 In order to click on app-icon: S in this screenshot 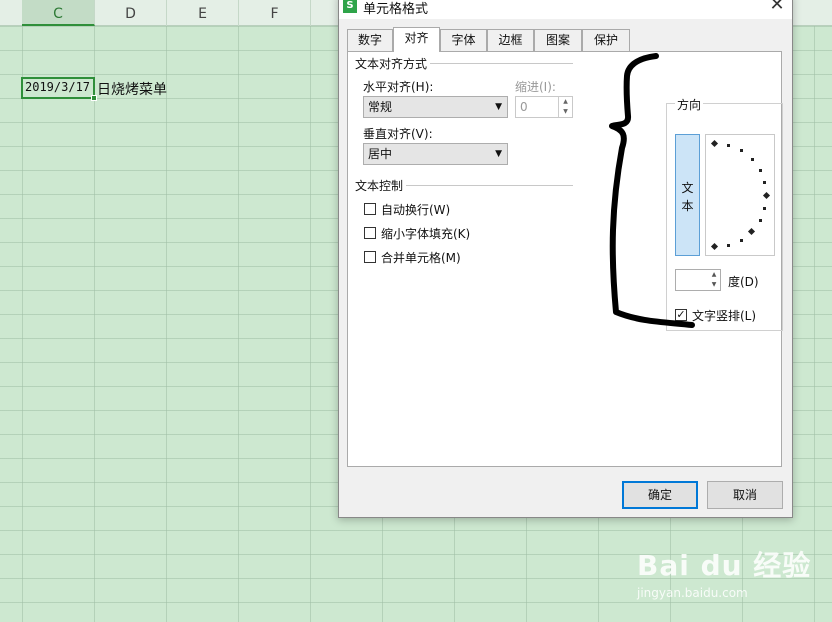, I will do `click(350, 6)`.